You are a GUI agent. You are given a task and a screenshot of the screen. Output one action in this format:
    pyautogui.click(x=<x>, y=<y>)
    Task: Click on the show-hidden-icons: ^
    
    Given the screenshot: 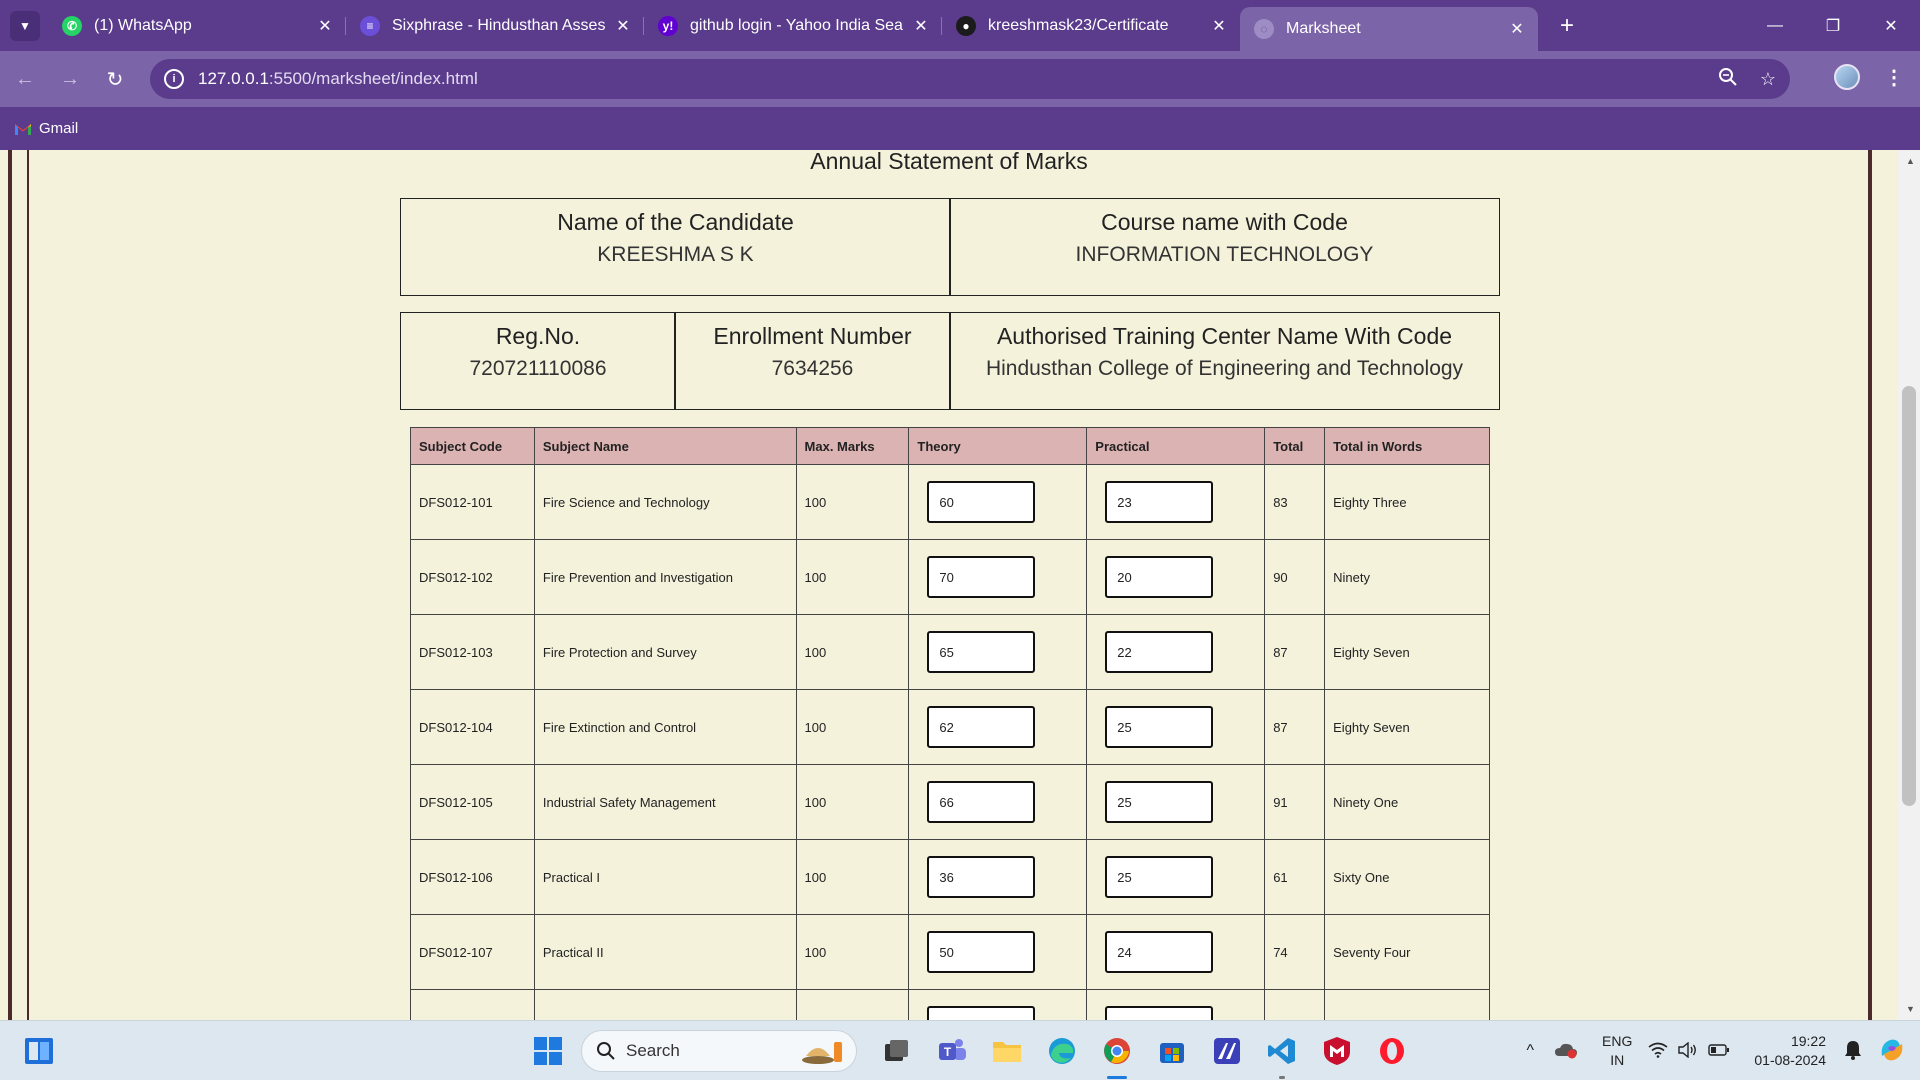 What is the action you would take?
    pyautogui.click(x=1531, y=1051)
    